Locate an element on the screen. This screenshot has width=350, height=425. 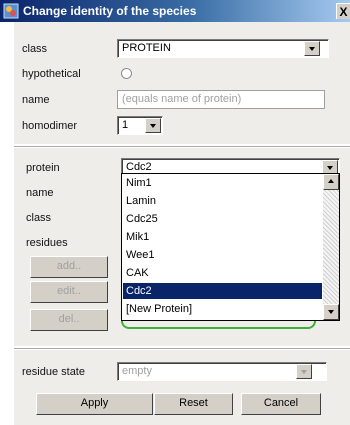
title-bar: Change identity of the species X is located at coordinates (175, 11).